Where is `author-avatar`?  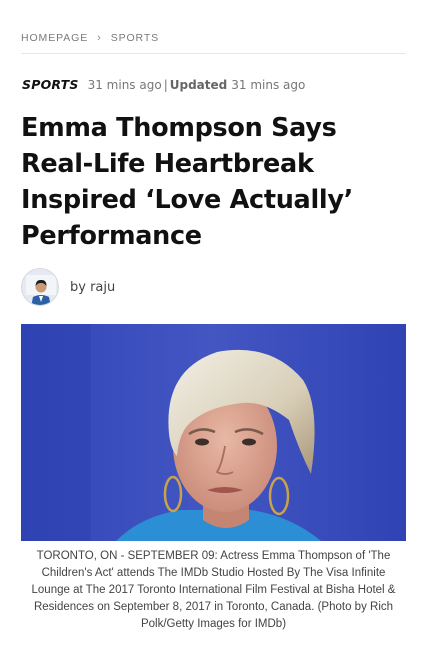 author-avatar is located at coordinates (40, 287).